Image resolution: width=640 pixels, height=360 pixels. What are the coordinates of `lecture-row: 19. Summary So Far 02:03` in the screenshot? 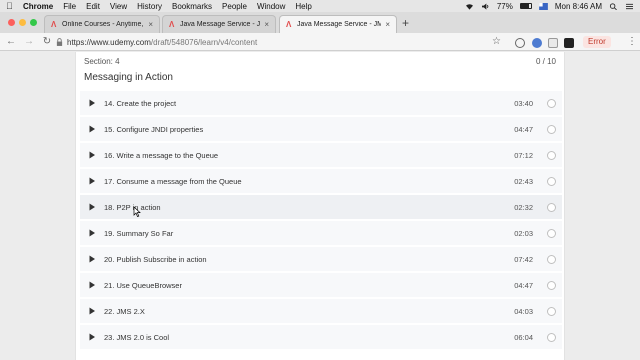 It's located at (321, 233).